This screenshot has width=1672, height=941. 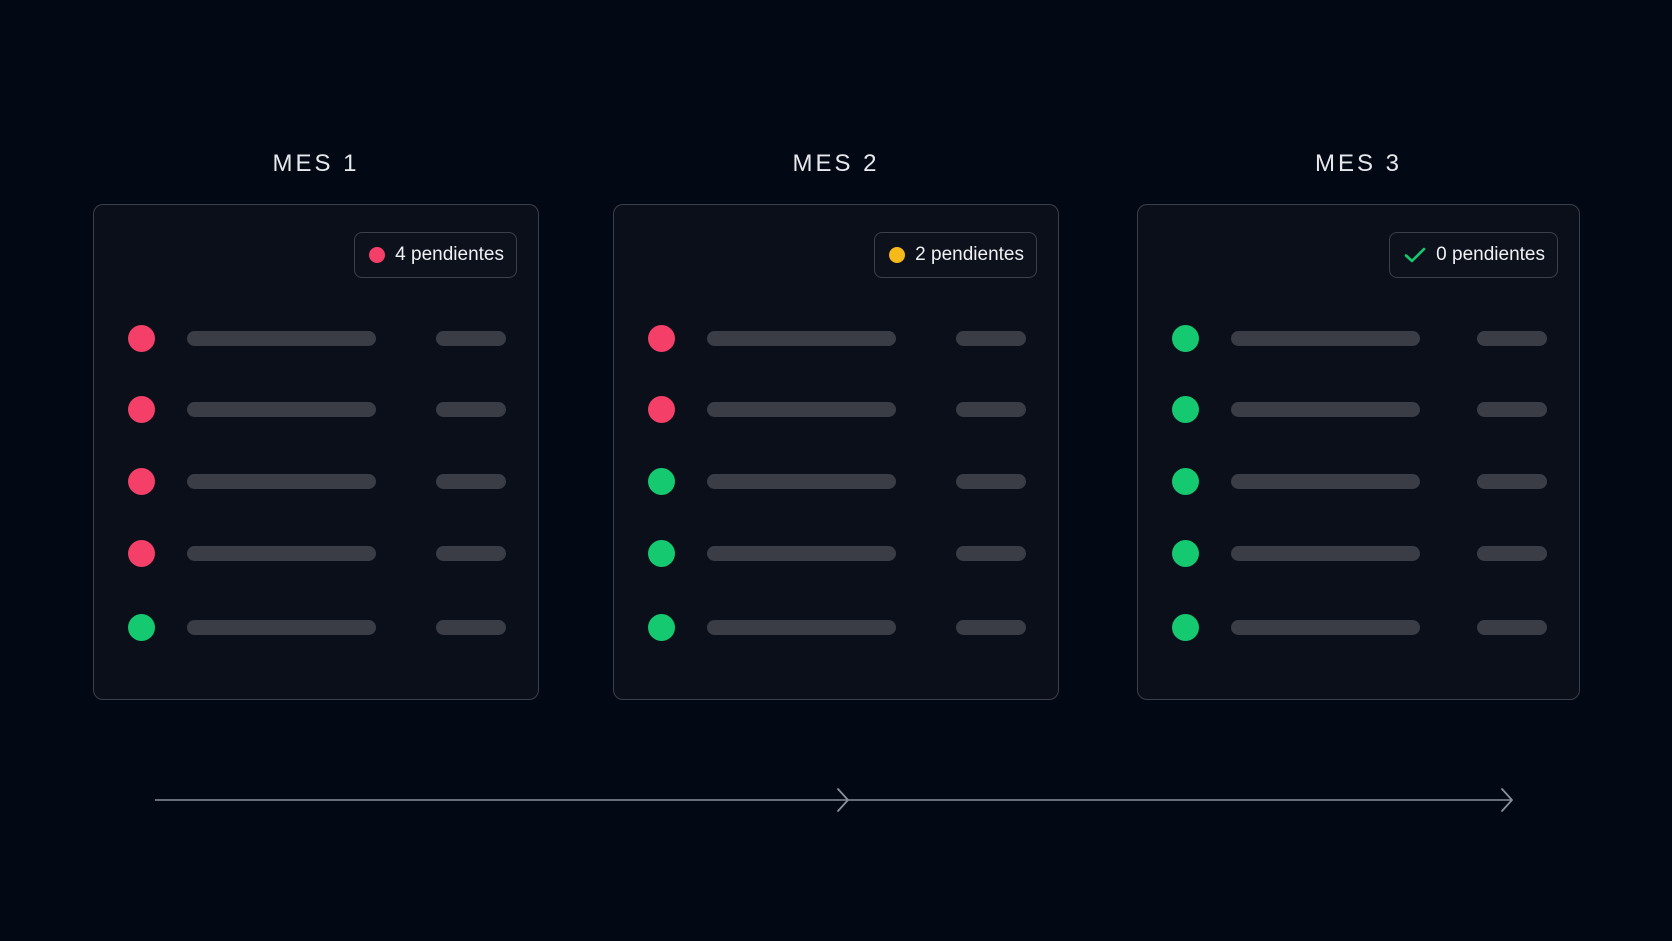 What do you see at coordinates (834, 800) in the screenshot?
I see `timeline-arrow` at bounding box center [834, 800].